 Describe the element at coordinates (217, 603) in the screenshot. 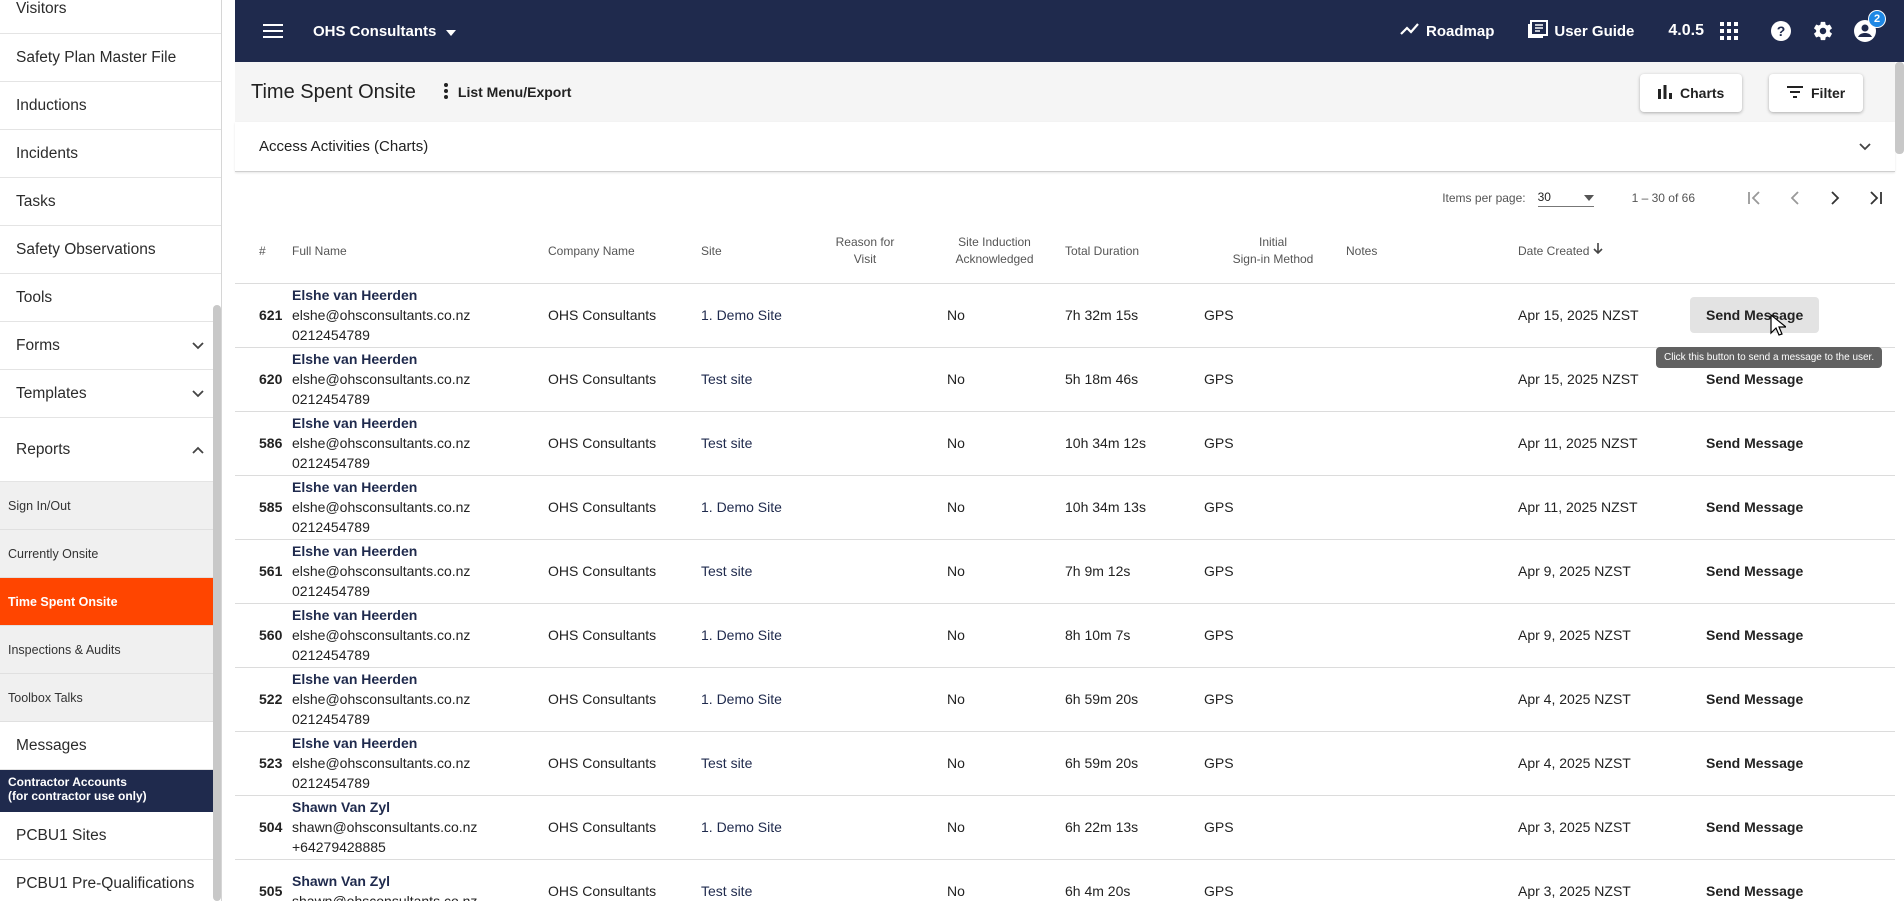

I see `sidebar-scrollbar` at that location.